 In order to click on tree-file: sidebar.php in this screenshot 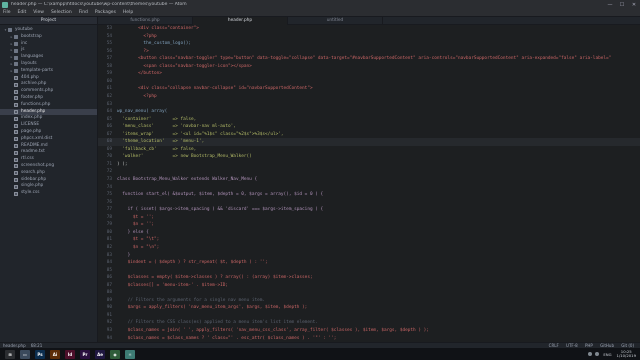, I will do `click(48, 180)`.